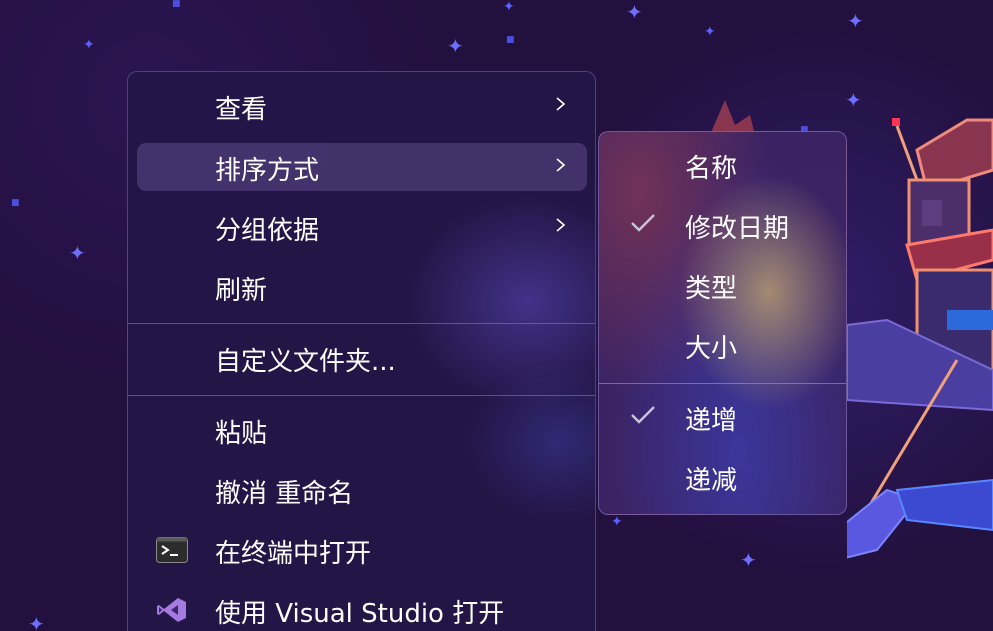 This screenshot has height=631, width=993. Describe the element at coordinates (360, 614) in the screenshot. I see `menu-item-label: 使用 Visual Studio 打开` at that location.